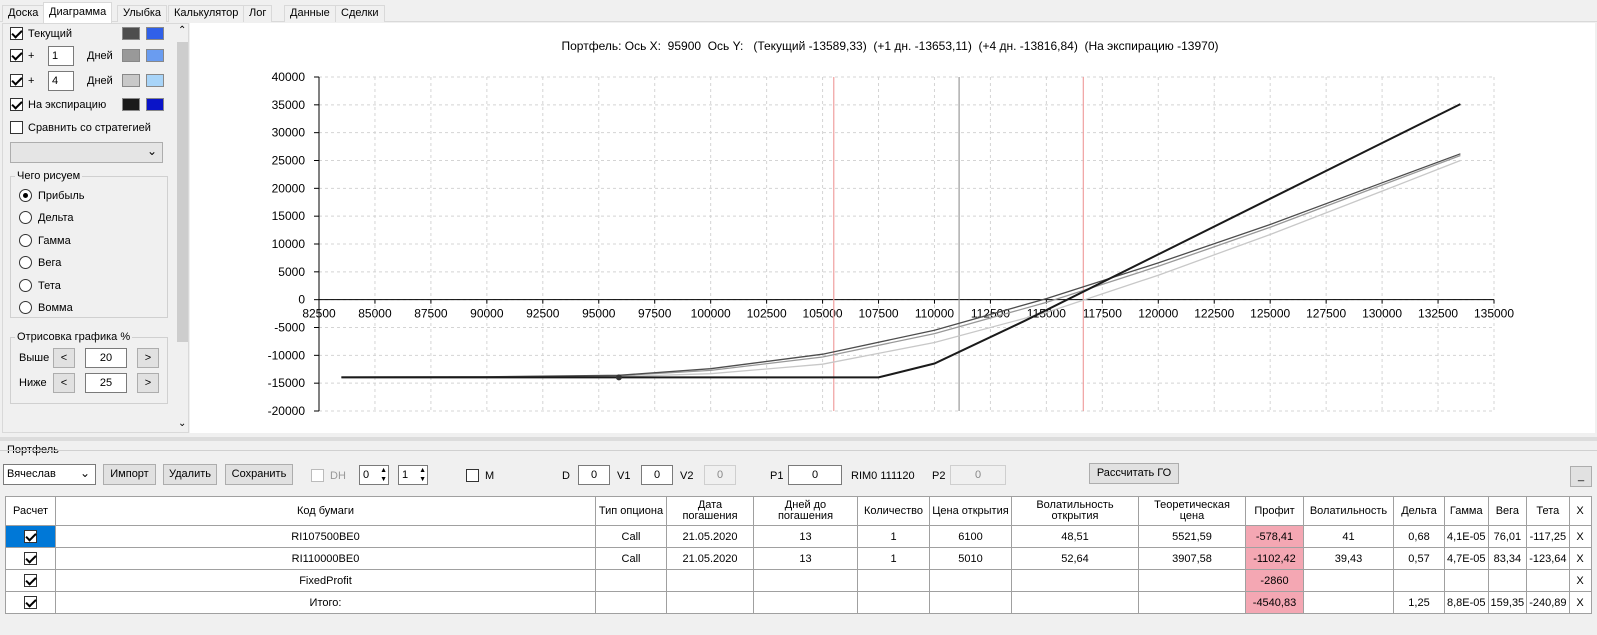 This screenshot has width=1597, height=635. I want to click on col-header-theta: Тета, so click(1548, 511).